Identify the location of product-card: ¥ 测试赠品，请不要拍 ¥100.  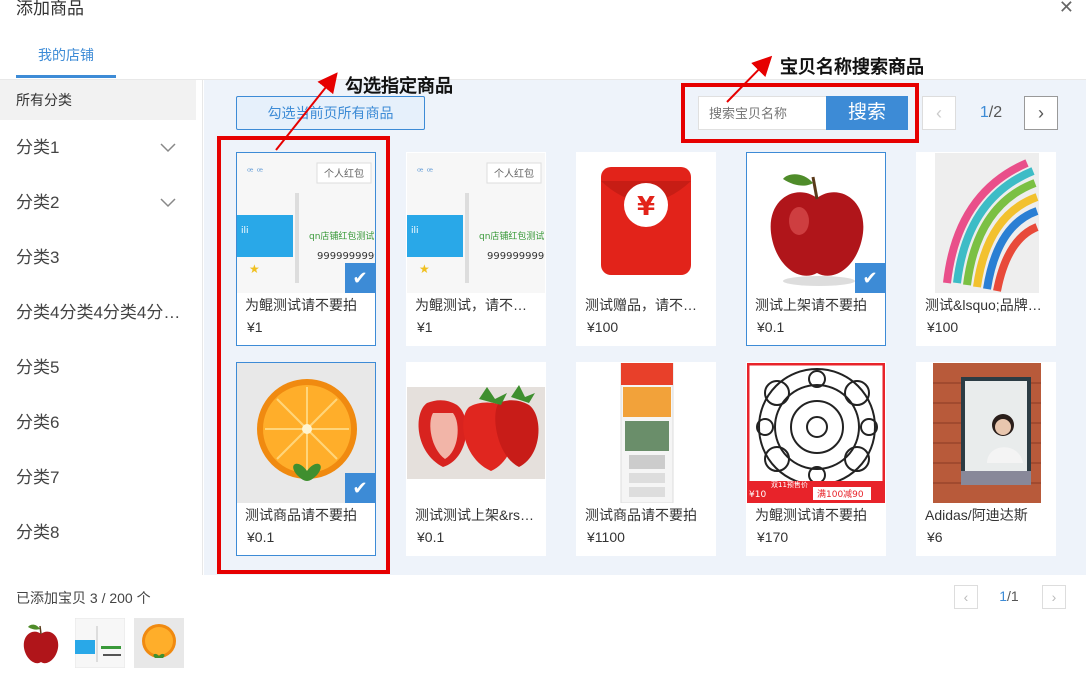
(646, 249).